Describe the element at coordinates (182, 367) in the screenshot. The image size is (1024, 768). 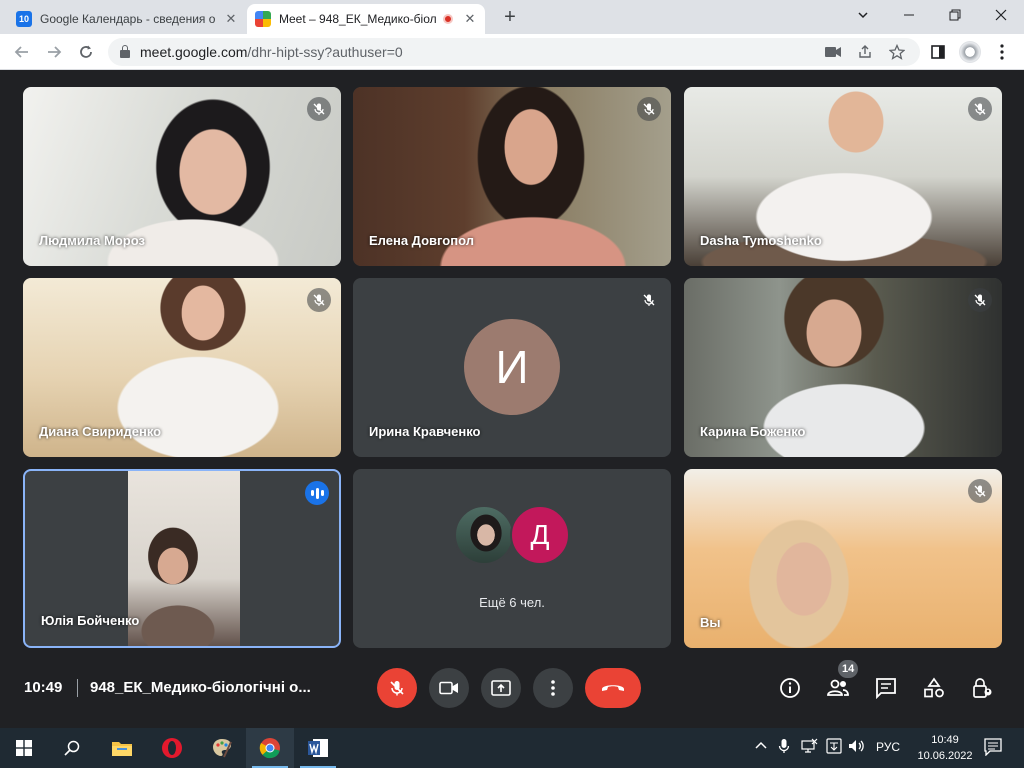
I see `participant-tile: Диана Свириденко` at that location.